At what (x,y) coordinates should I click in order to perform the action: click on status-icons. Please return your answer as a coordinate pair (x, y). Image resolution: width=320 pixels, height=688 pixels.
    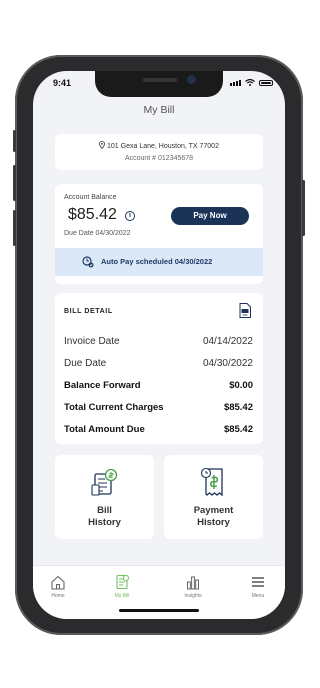
    Looking at the image, I should click on (251, 82).